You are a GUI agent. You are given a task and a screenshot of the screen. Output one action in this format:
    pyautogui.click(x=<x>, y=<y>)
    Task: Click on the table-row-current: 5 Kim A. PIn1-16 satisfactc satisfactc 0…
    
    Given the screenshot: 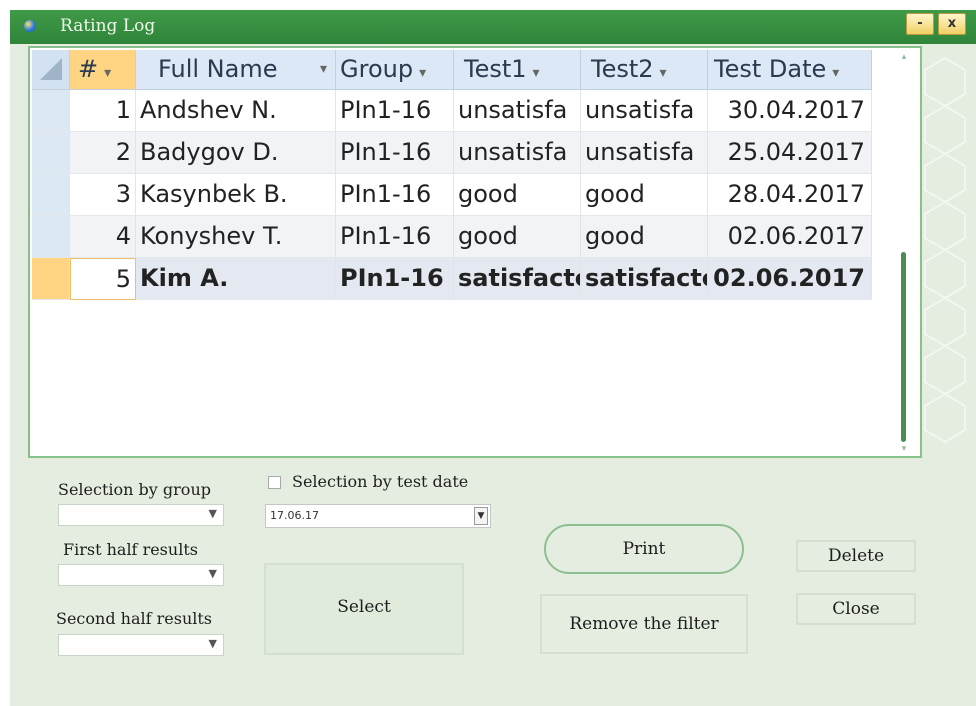 What is the action you would take?
    pyautogui.click(x=452, y=279)
    